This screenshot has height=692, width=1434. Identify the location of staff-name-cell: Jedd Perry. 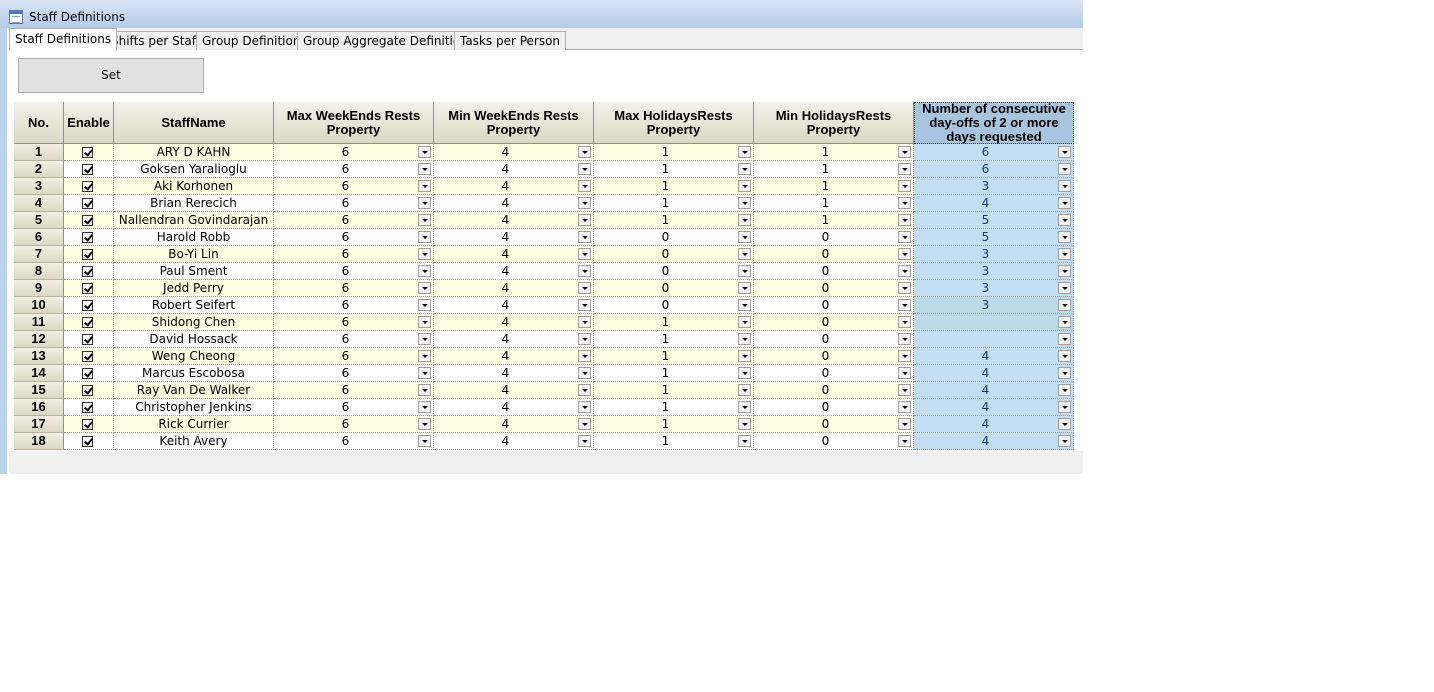
(194, 288).